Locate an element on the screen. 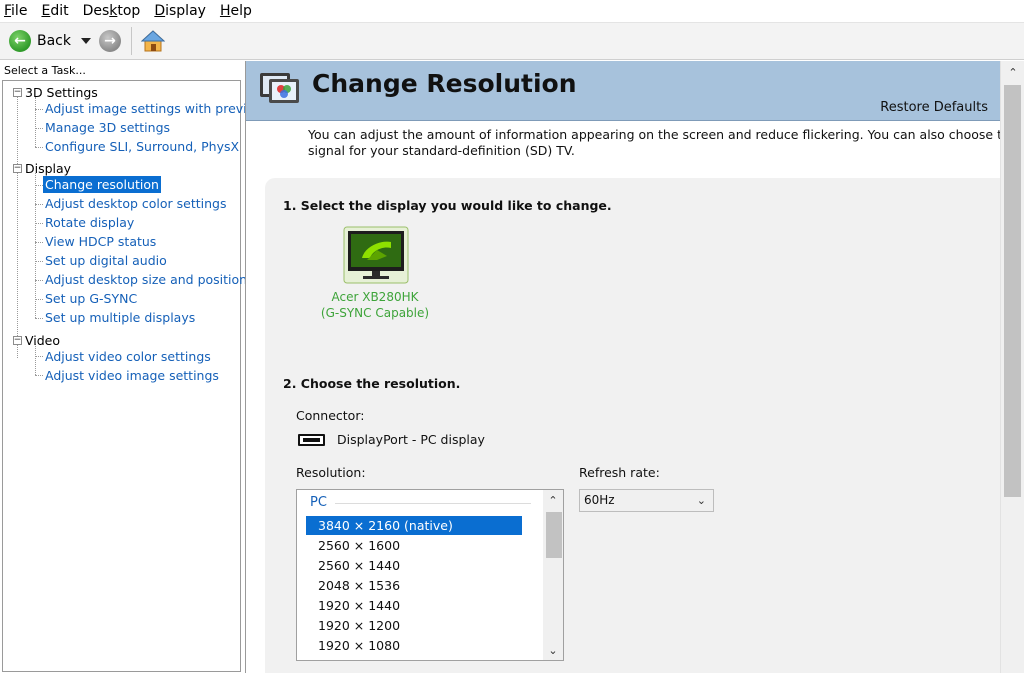 The height and width of the screenshot is (673, 1024). connector-row: DisplayPort - PC display is located at coordinates (391, 439).